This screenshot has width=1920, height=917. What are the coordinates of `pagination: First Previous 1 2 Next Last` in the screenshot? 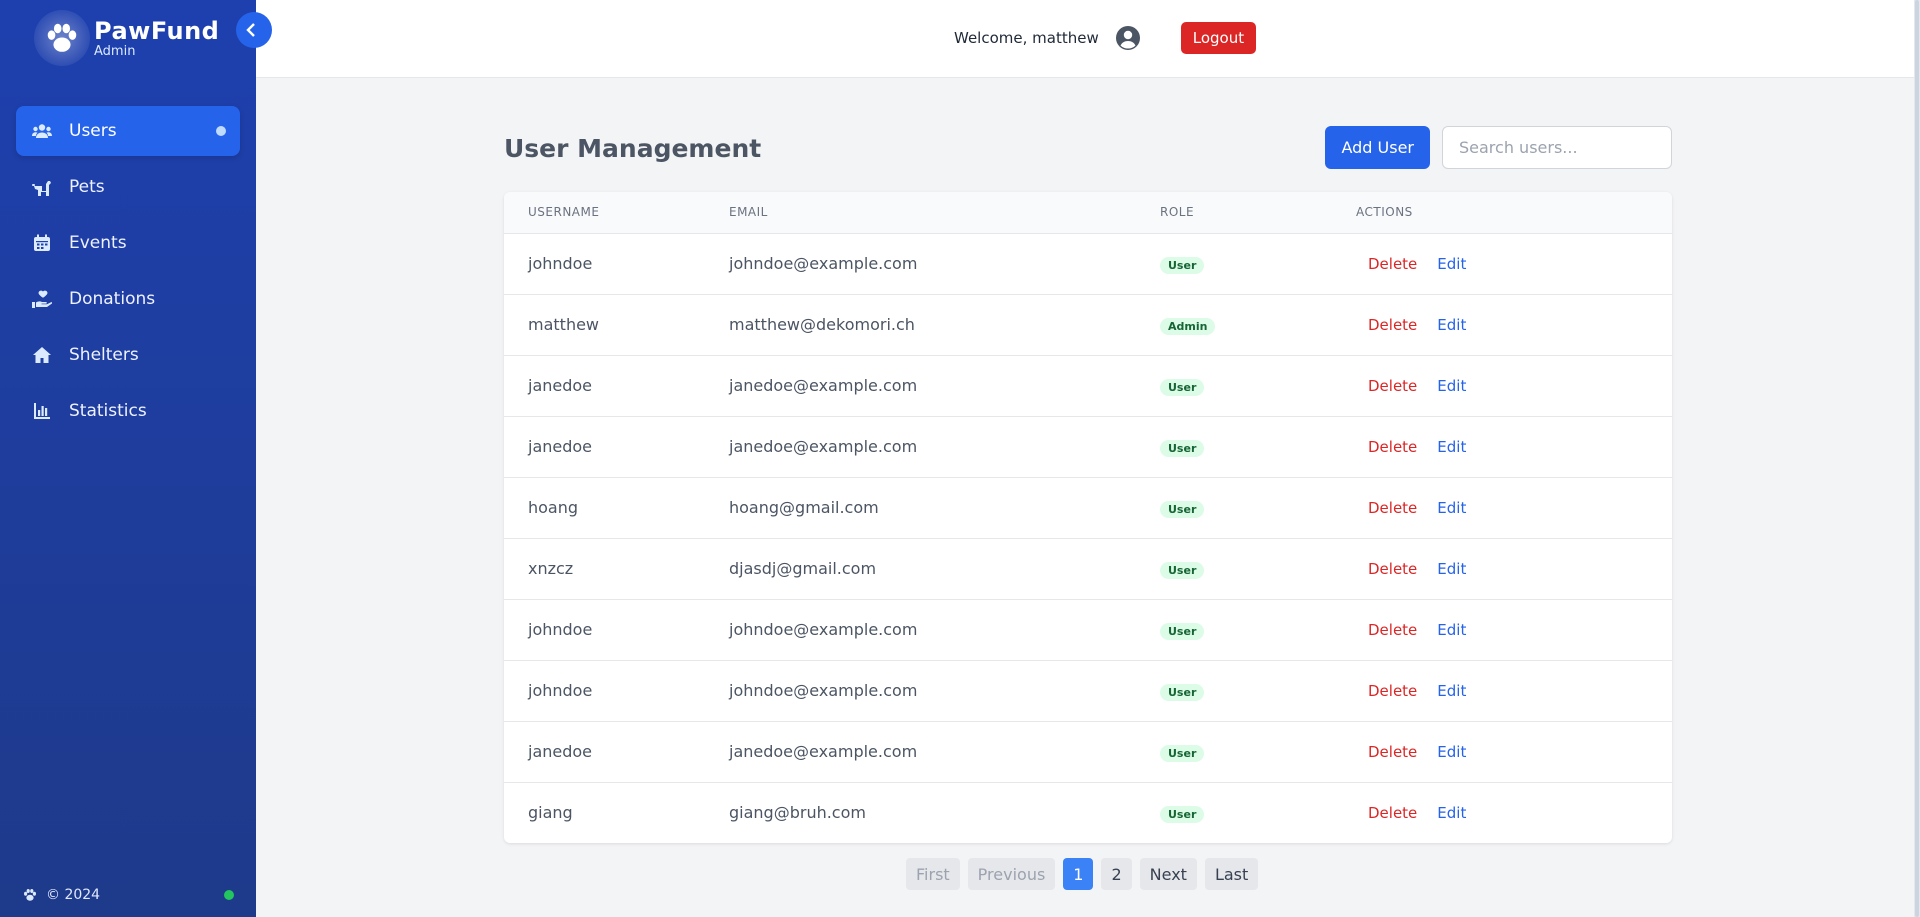 It's located at (1086, 874).